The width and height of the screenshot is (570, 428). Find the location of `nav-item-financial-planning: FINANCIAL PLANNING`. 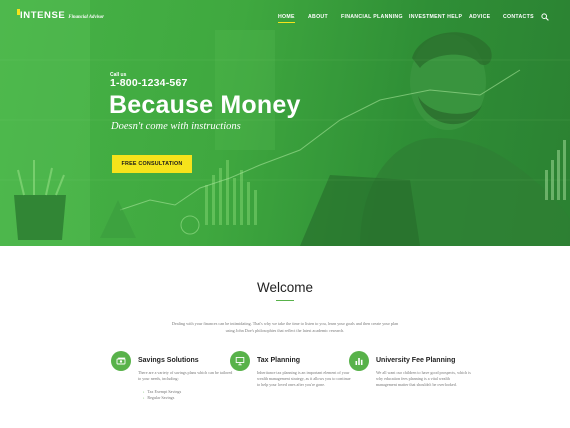

nav-item-financial-planning: FINANCIAL PLANNING is located at coordinates (372, 17).